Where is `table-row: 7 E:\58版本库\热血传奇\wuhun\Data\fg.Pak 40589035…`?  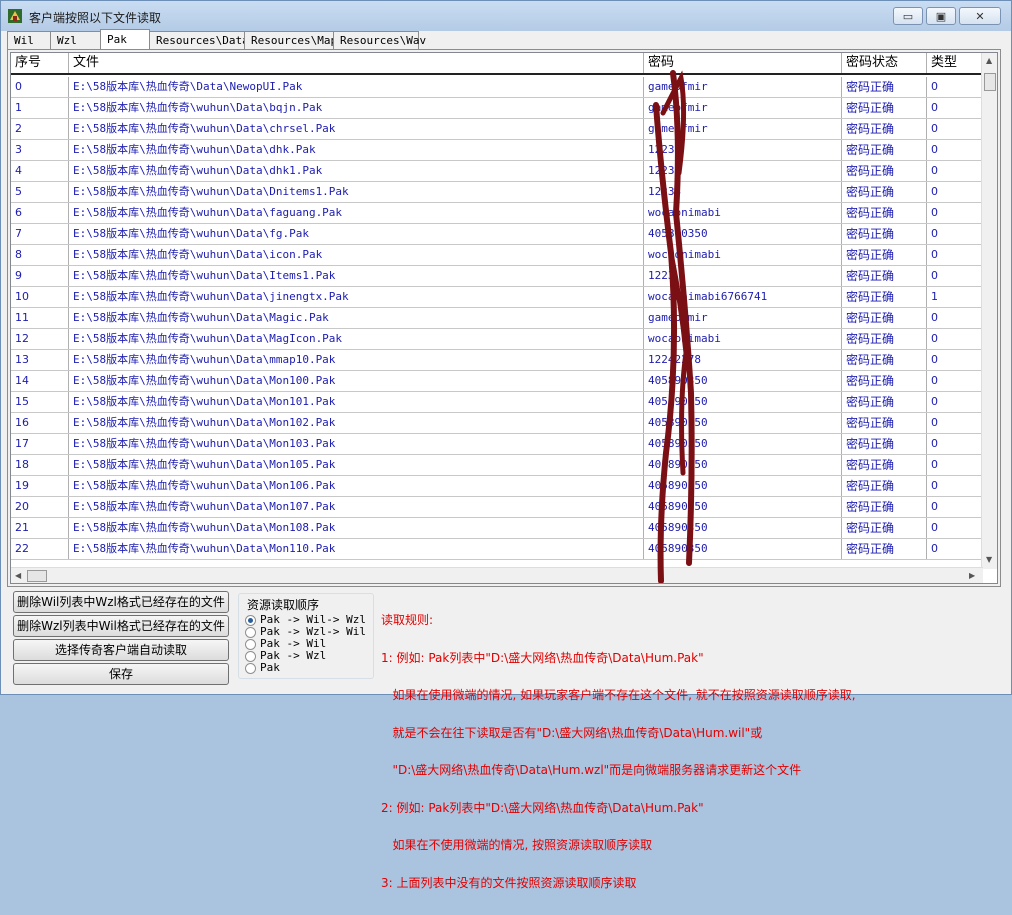
table-row: 7 E:\58版本库\热血传奇\wuhun\Data\fg.Pak 40589035… is located at coordinates (498, 234).